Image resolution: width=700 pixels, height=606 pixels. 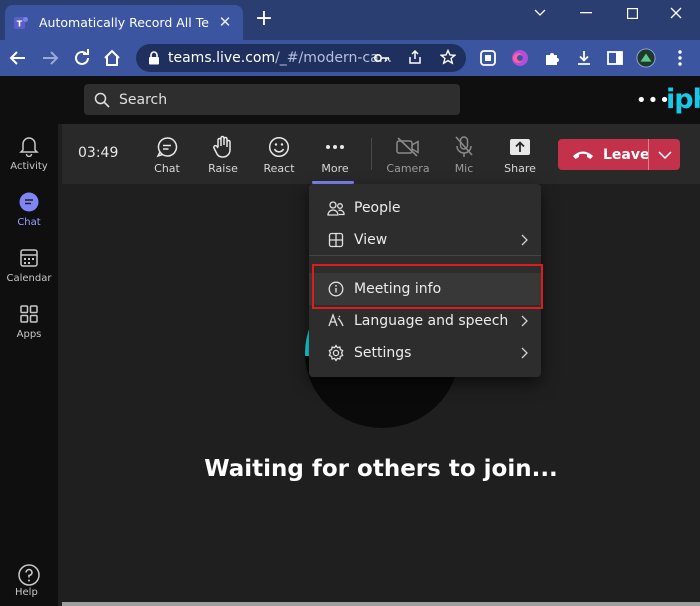 I want to click on people-icon, so click(x=336, y=208).